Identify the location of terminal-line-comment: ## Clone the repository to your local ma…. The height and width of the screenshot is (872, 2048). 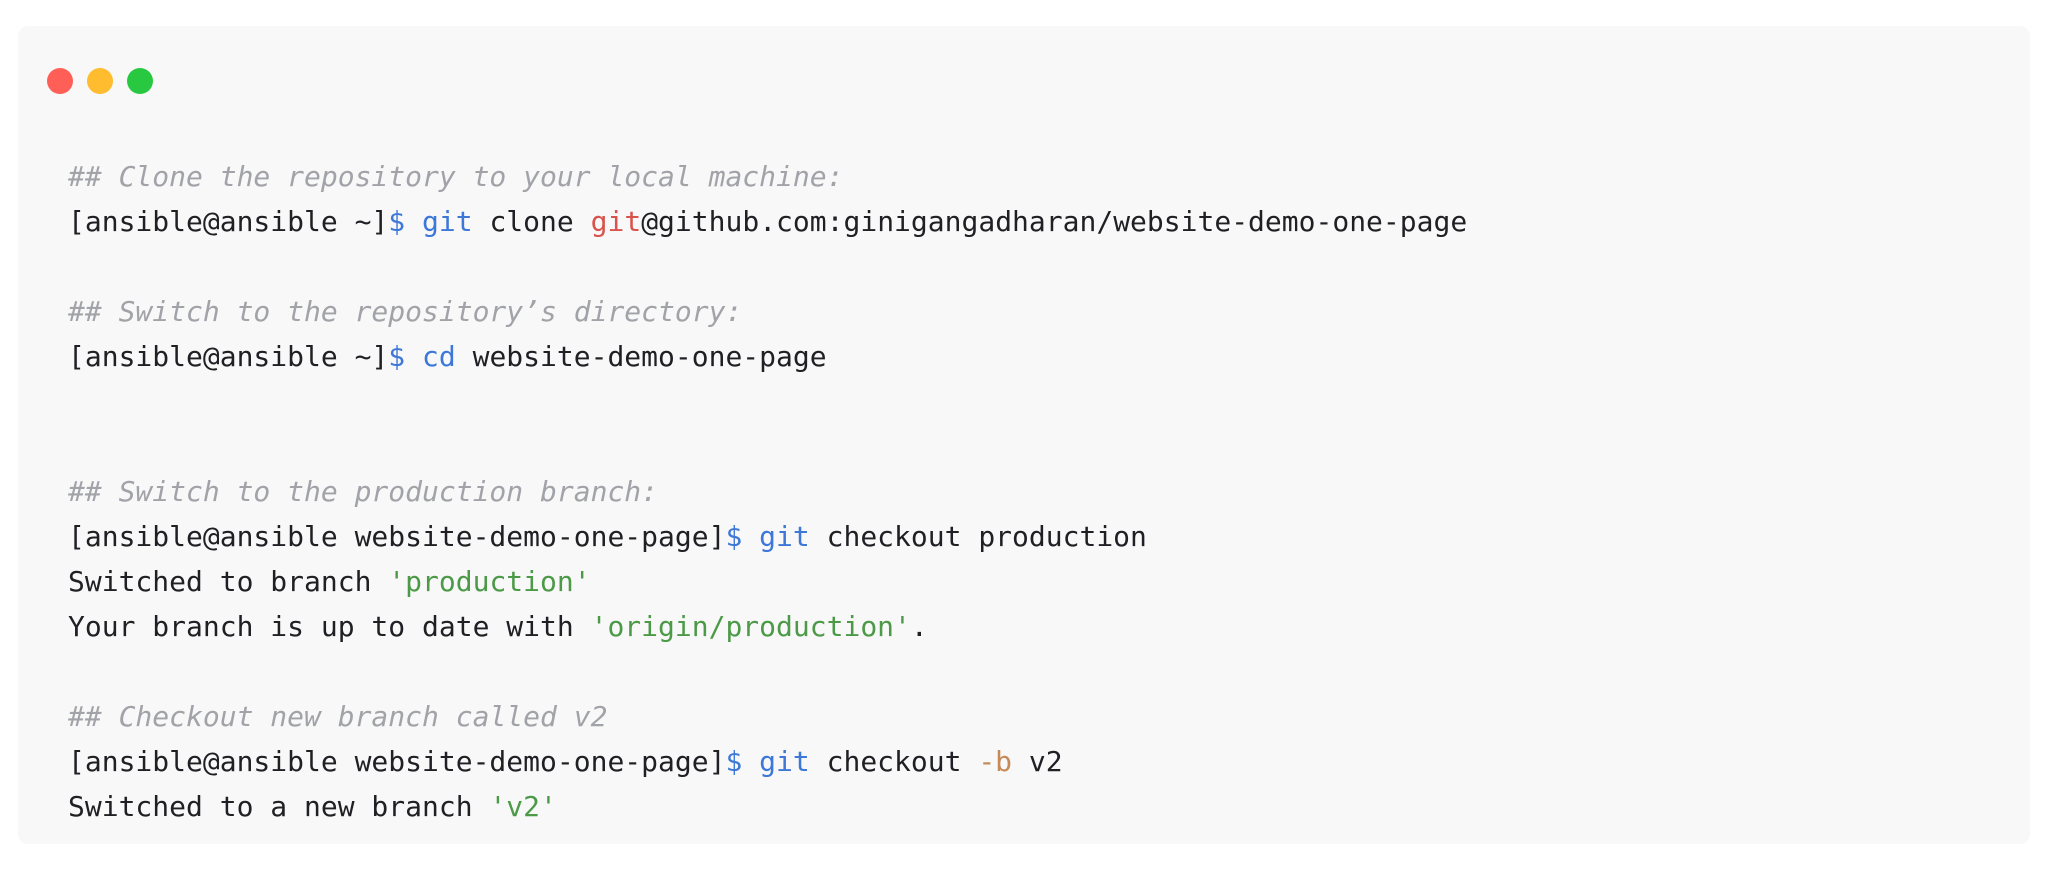
(767, 176).